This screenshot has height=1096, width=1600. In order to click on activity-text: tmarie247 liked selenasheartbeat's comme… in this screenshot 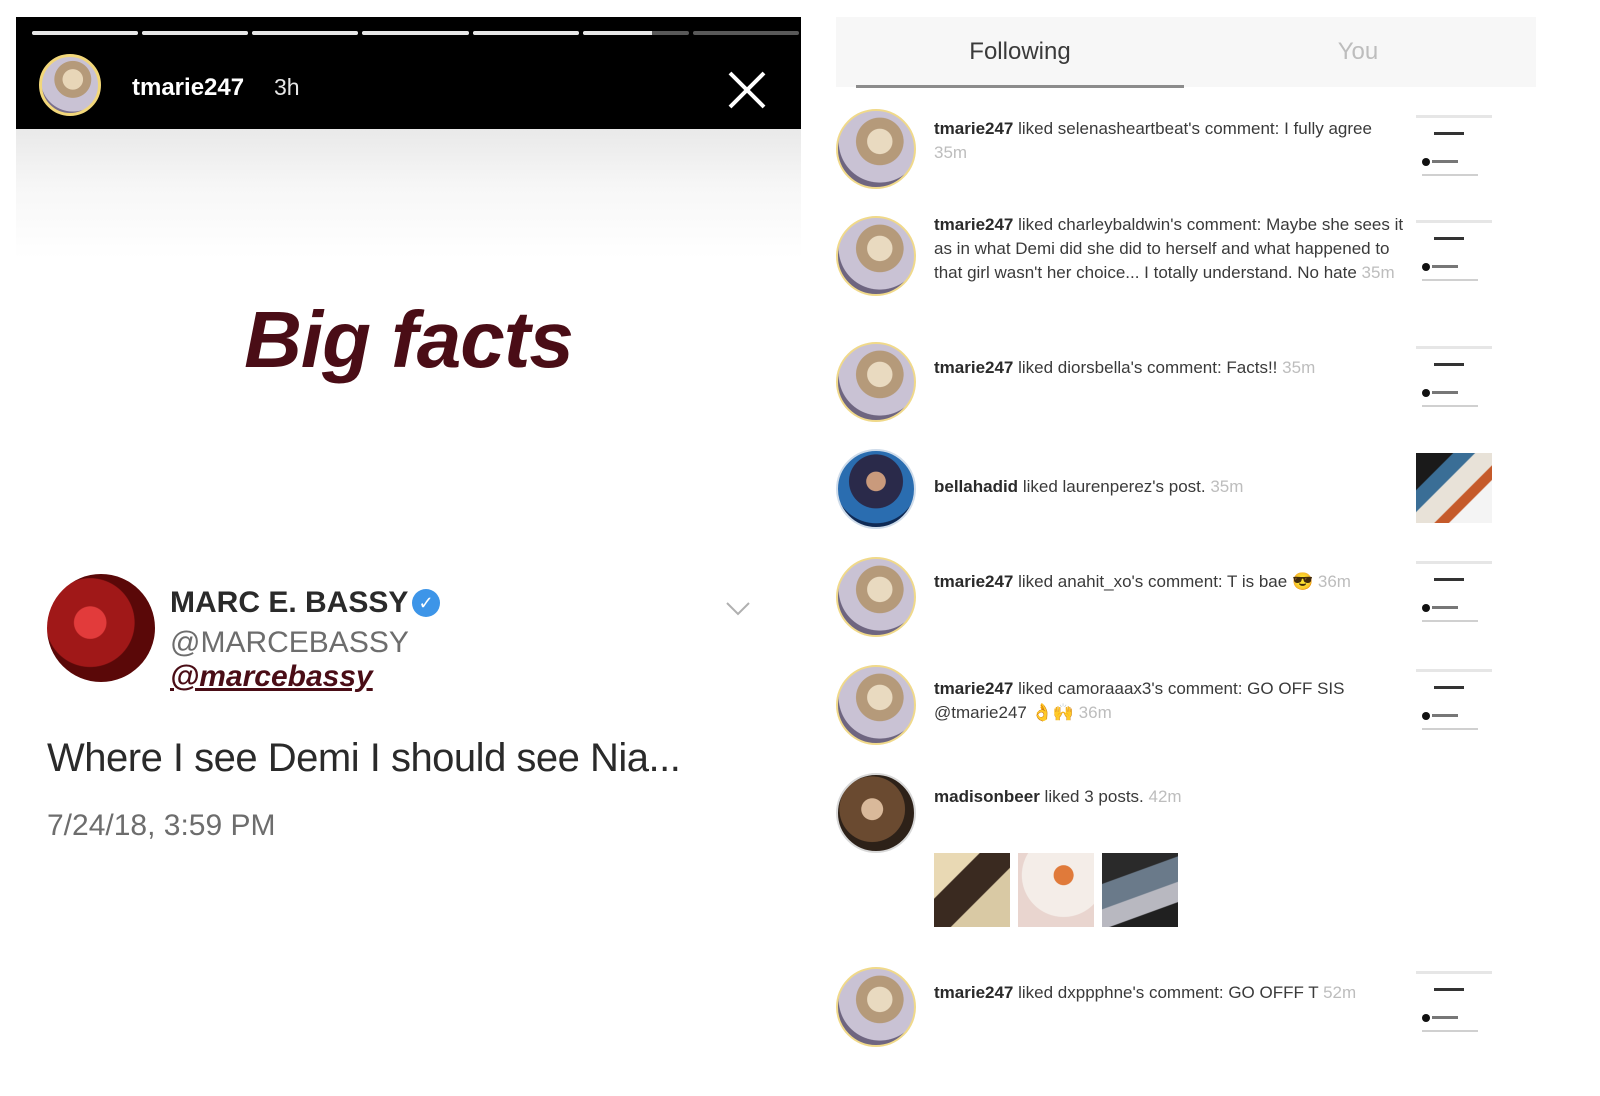, I will do `click(1169, 141)`.